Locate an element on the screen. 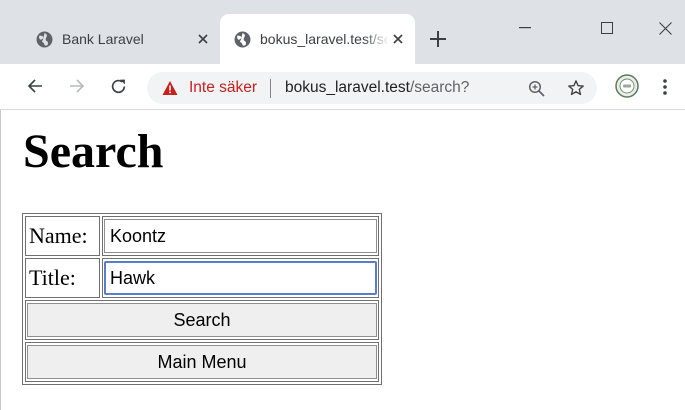 This screenshot has width=685, height=410. minimize-button is located at coordinates (525, 28).